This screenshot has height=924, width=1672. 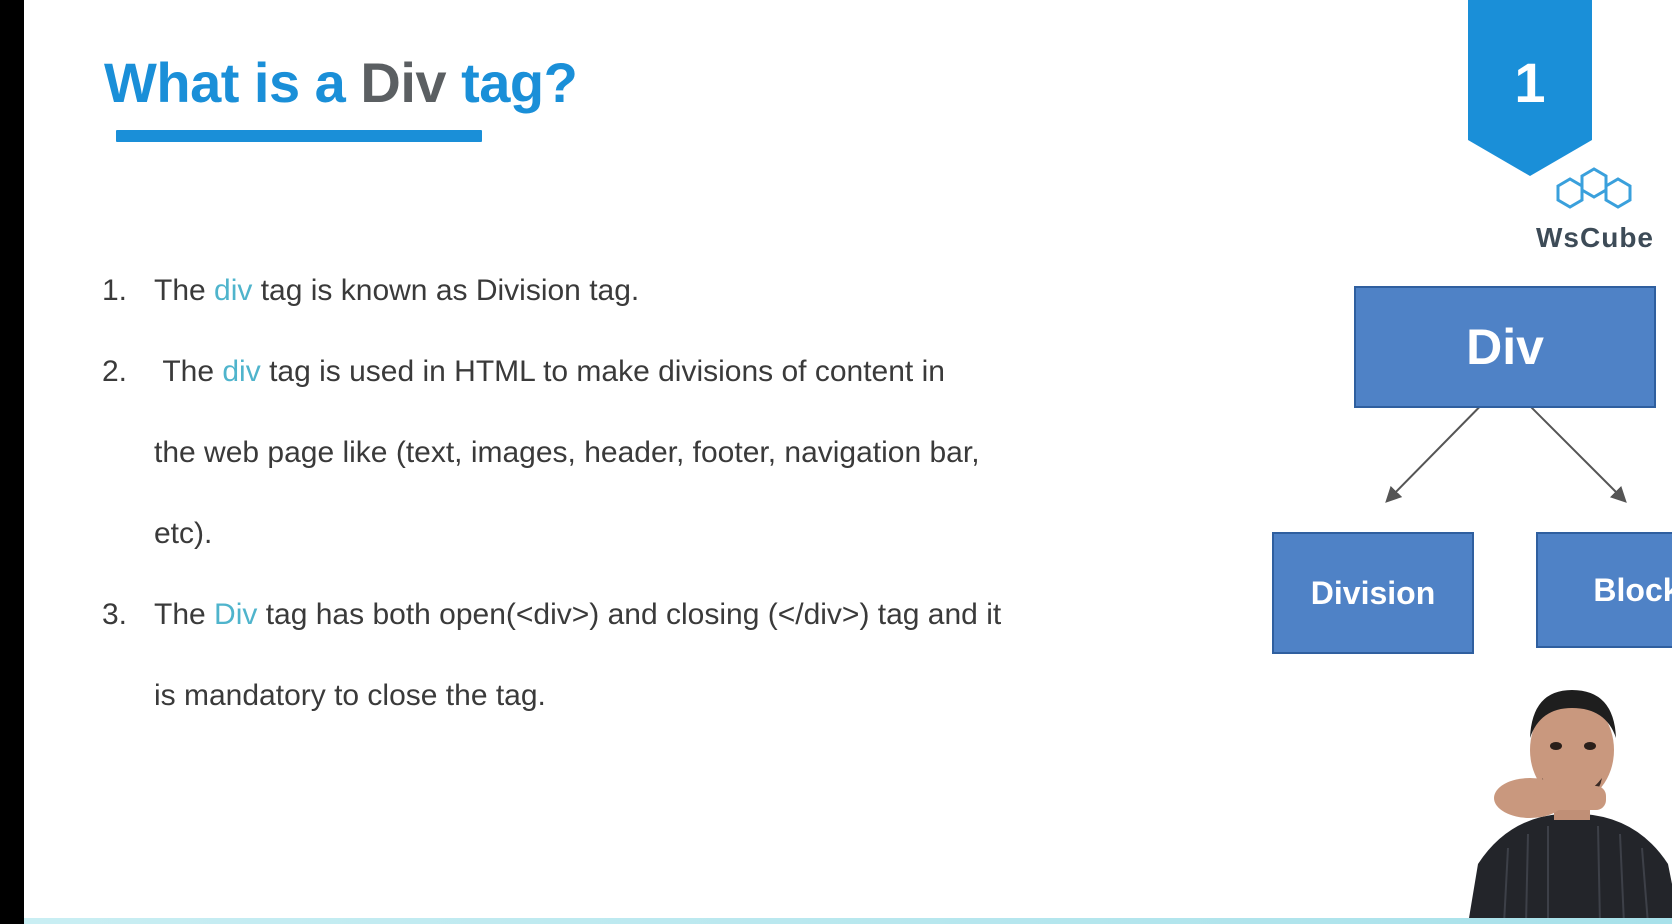 What do you see at coordinates (1505, 347) in the screenshot?
I see `diagram-node-root: Div` at bounding box center [1505, 347].